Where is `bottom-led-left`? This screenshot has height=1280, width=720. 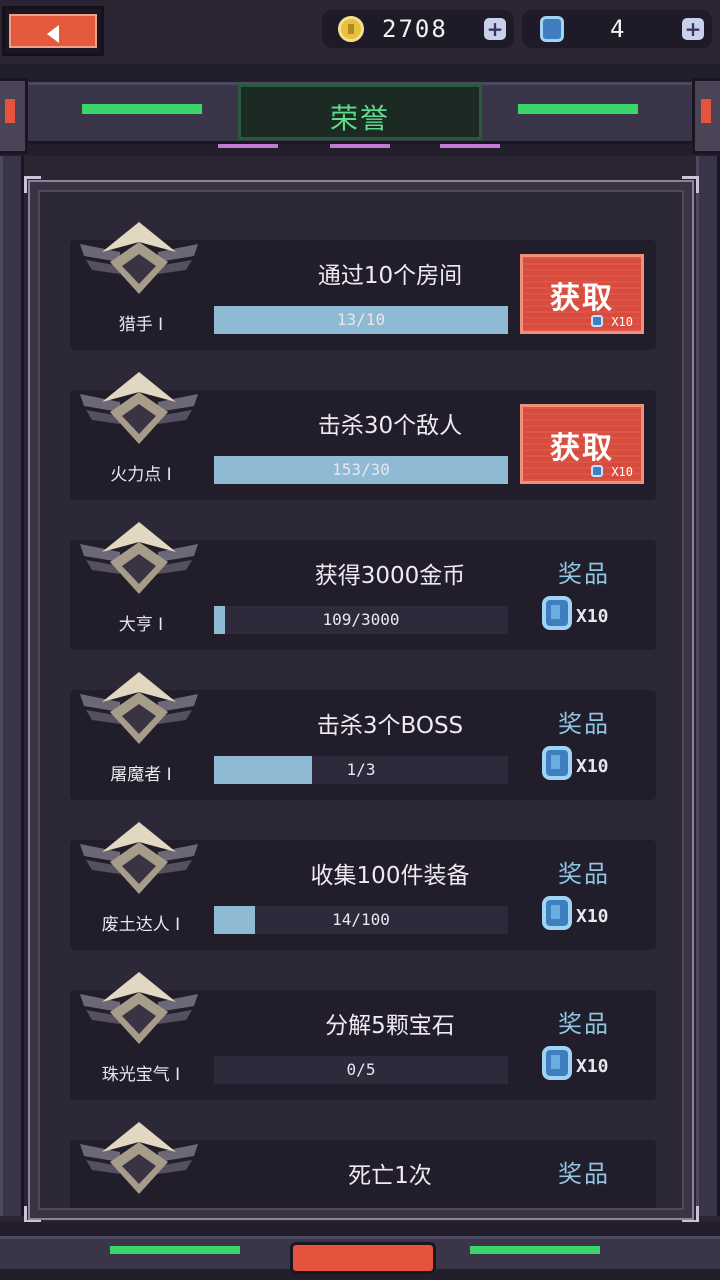
bottom-led-left is located at coordinates (175, 1250).